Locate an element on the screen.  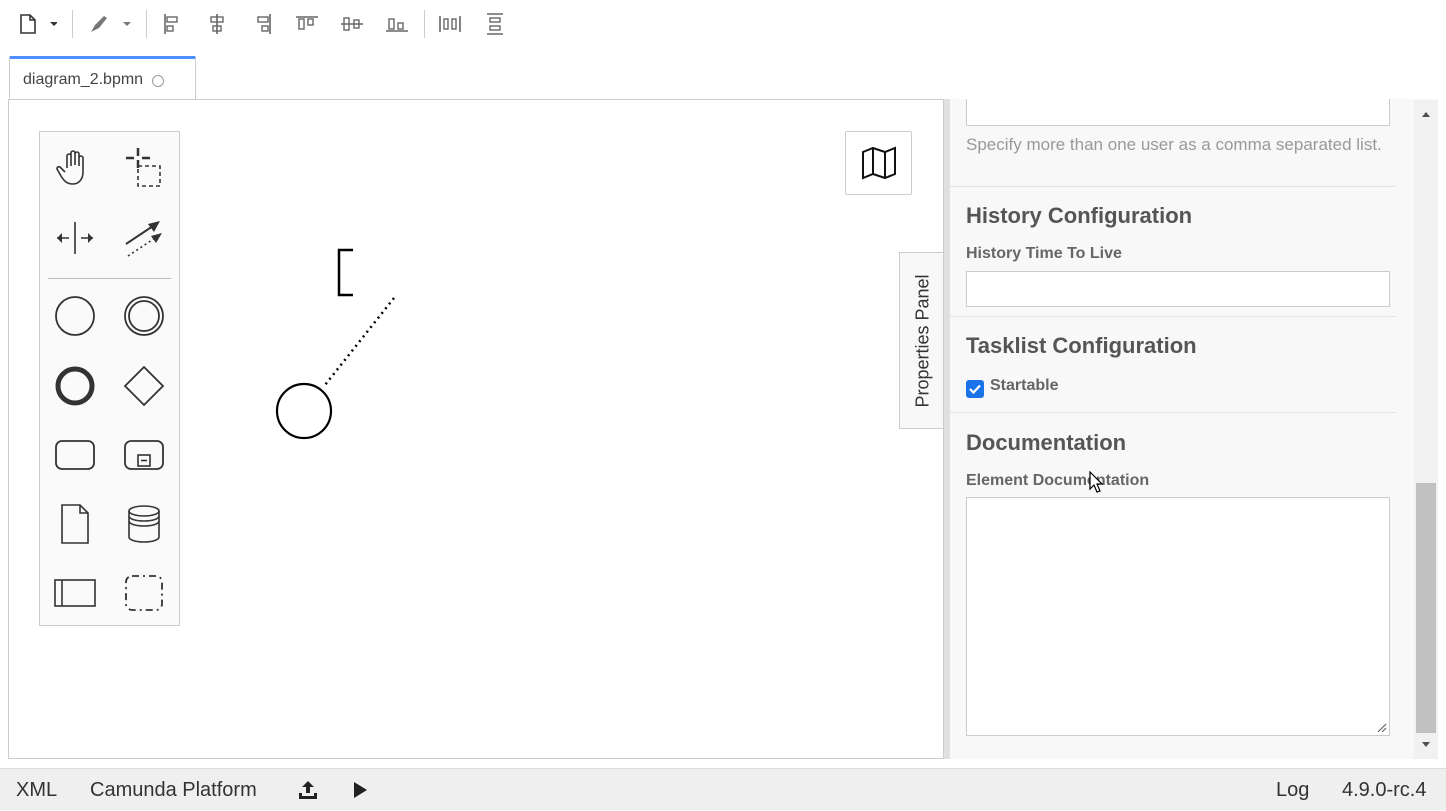
history-time-to-live-input is located at coordinates (1178, 289).